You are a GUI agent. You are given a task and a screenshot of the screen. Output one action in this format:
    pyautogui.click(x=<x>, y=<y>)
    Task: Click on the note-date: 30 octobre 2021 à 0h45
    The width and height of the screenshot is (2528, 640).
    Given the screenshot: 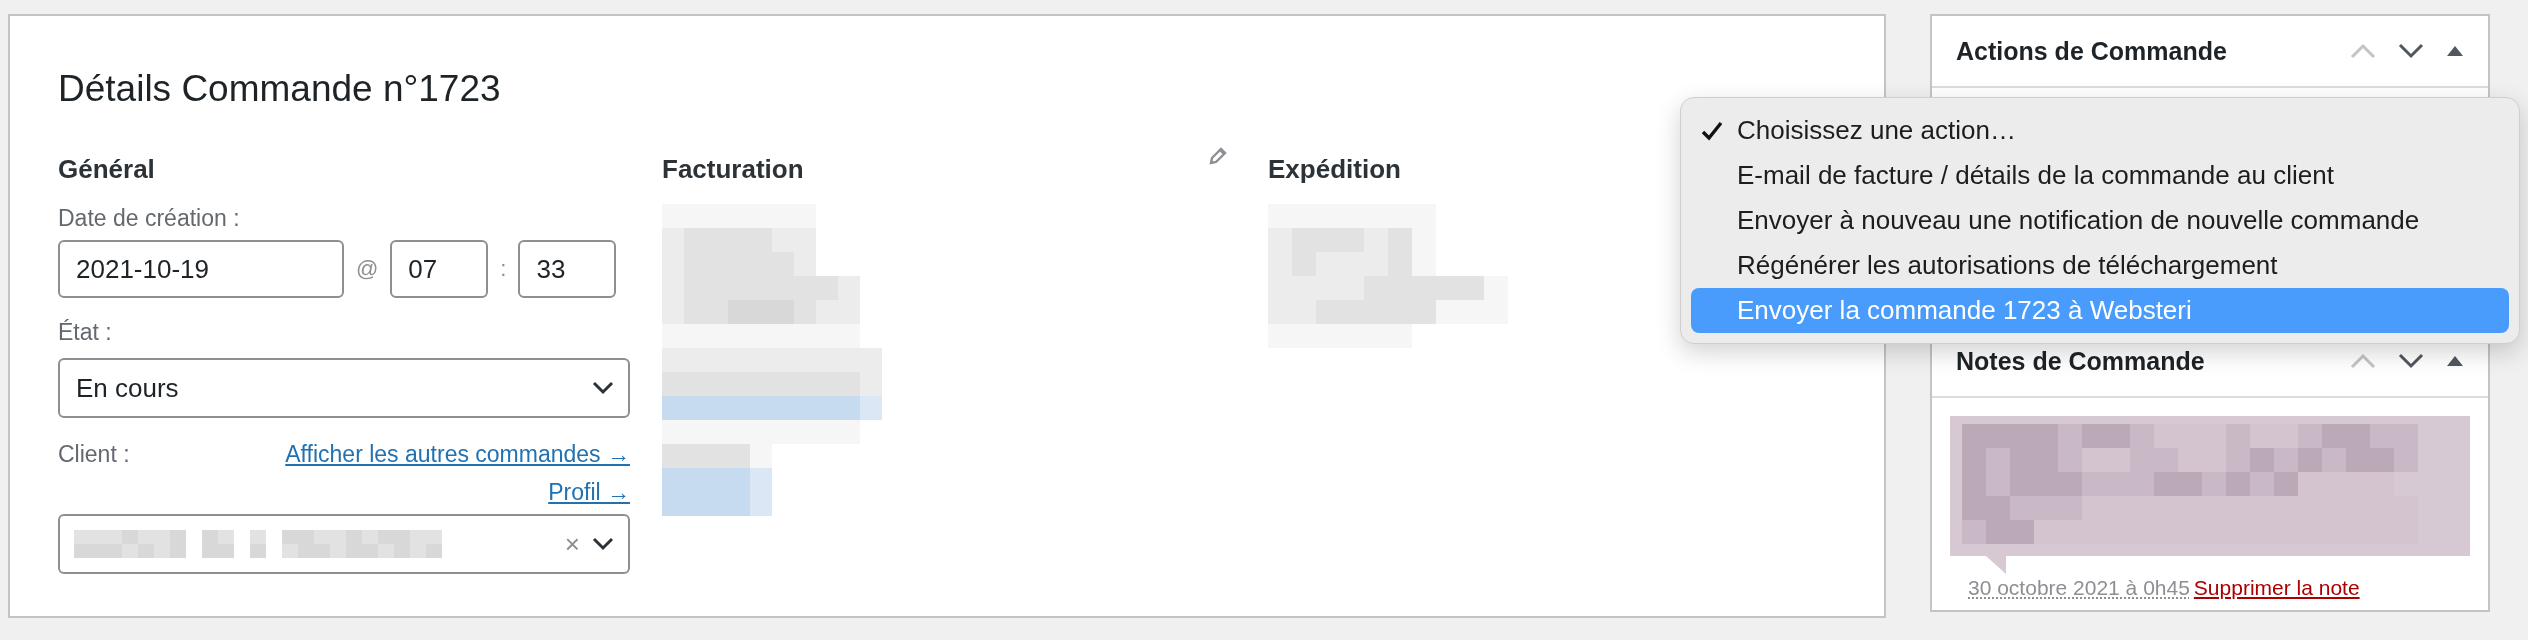 What is the action you would take?
    pyautogui.click(x=2079, y=587)
    